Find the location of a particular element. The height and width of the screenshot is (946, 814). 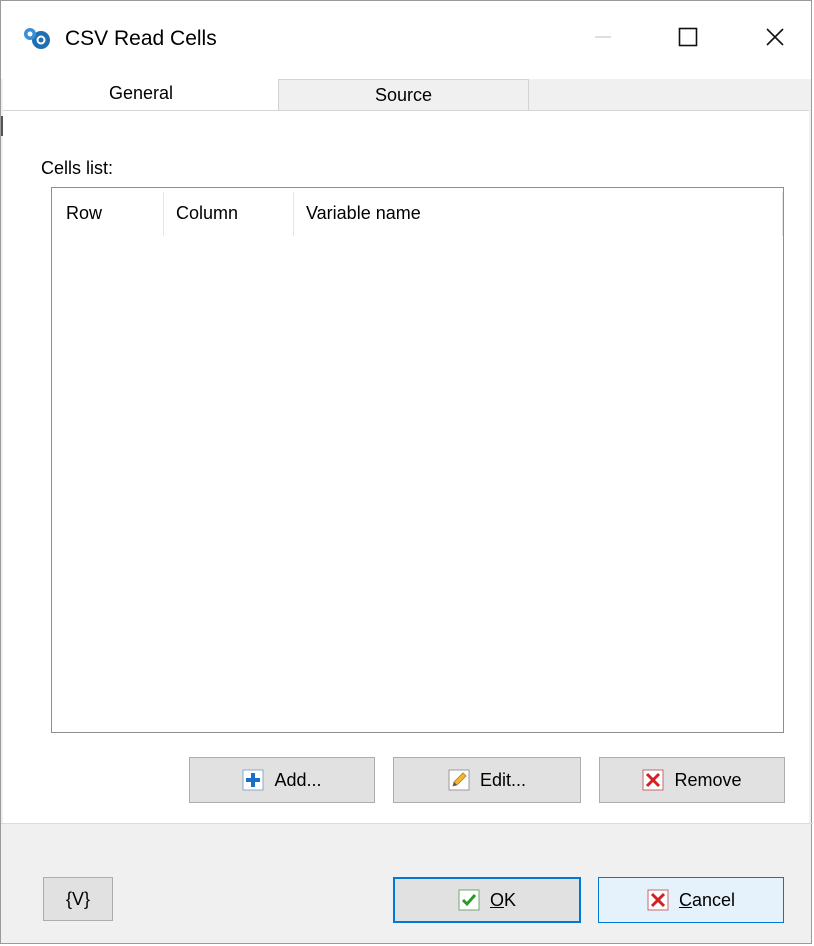

tab-general-label: General is located at coordinates (141, 92).